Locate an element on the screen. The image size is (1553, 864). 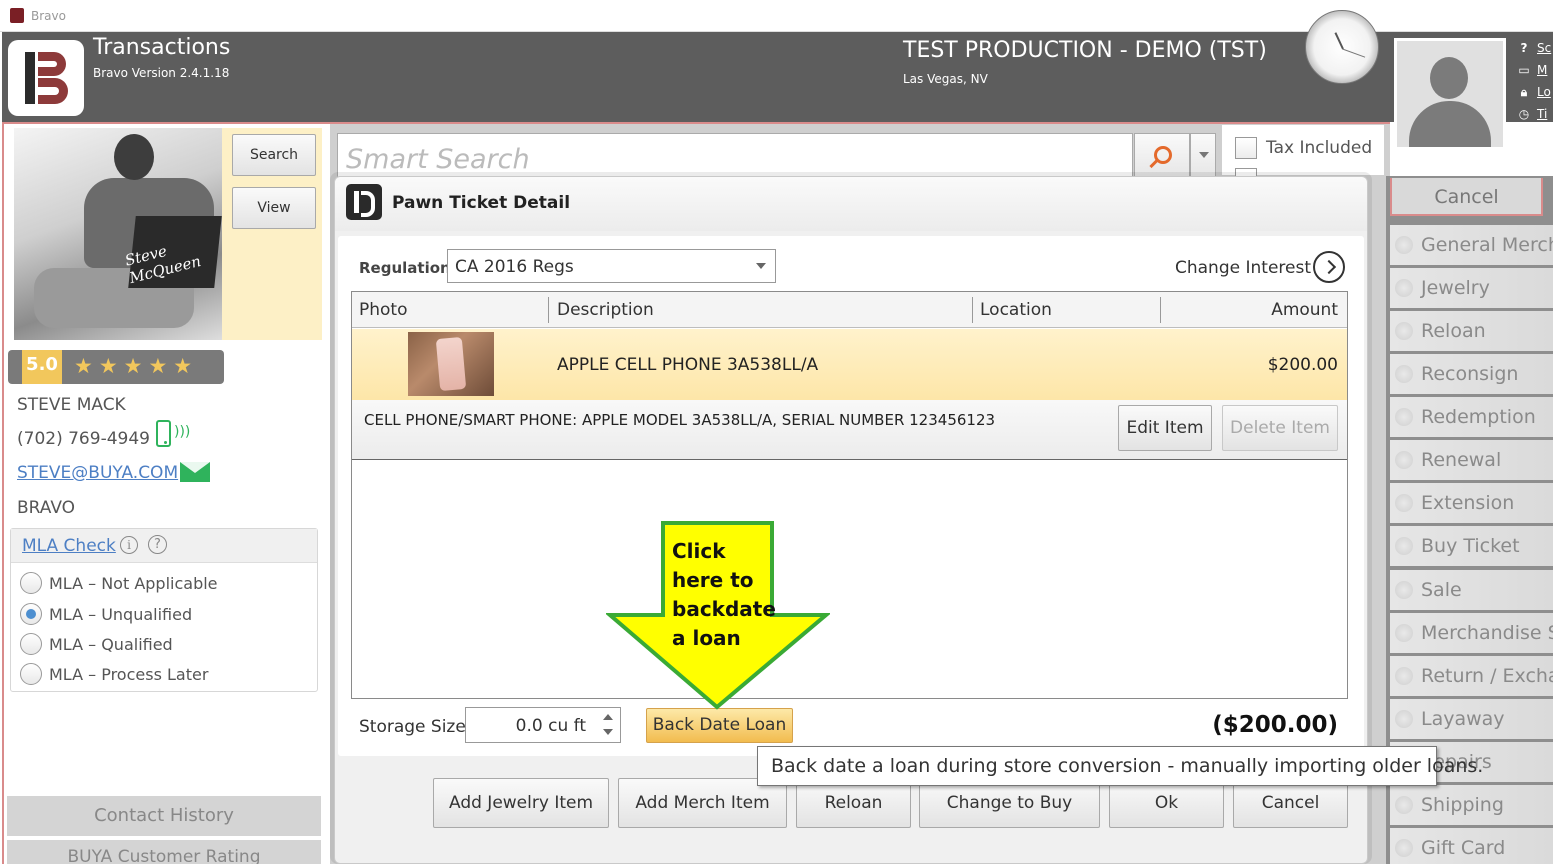
mla-radio-process-later is located at coordinates (31, 674).